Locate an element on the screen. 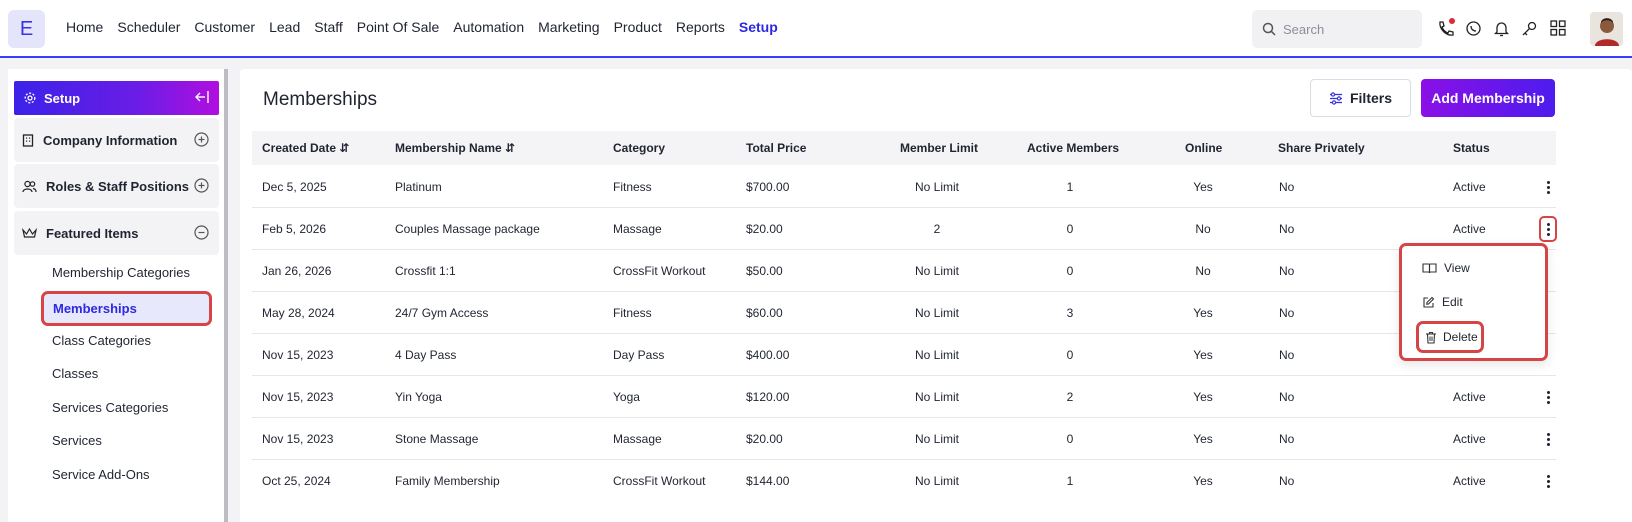 The width and height of the screenshot is (1632, 522). phone-icon is located at coordinates (1445, 28).